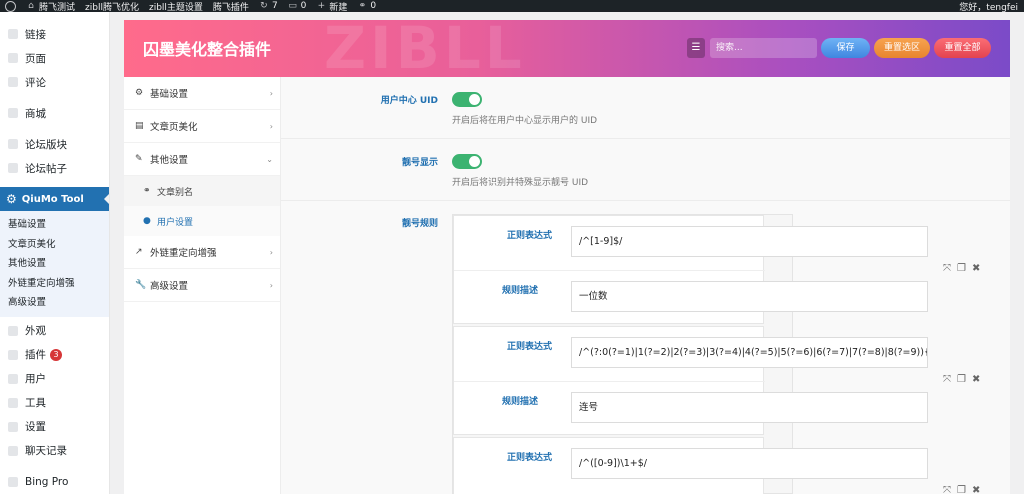  Describe the element at coordinates (54, 451) in the screenshot. I see `sidebar-item-chat-log: 聊天记录` at that location.